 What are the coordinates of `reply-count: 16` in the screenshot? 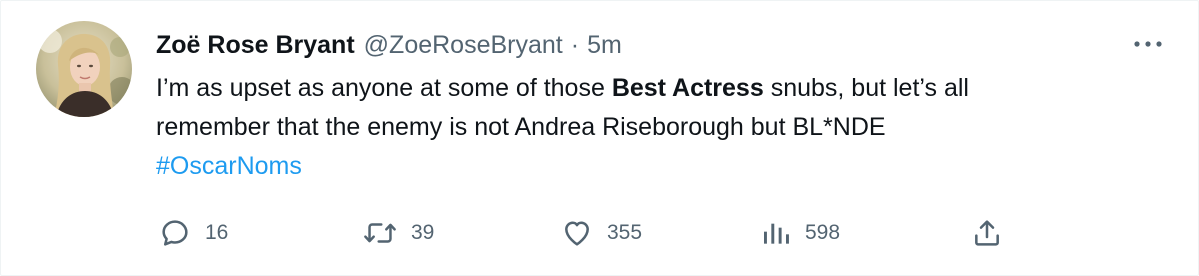 It's located at (217, 232).